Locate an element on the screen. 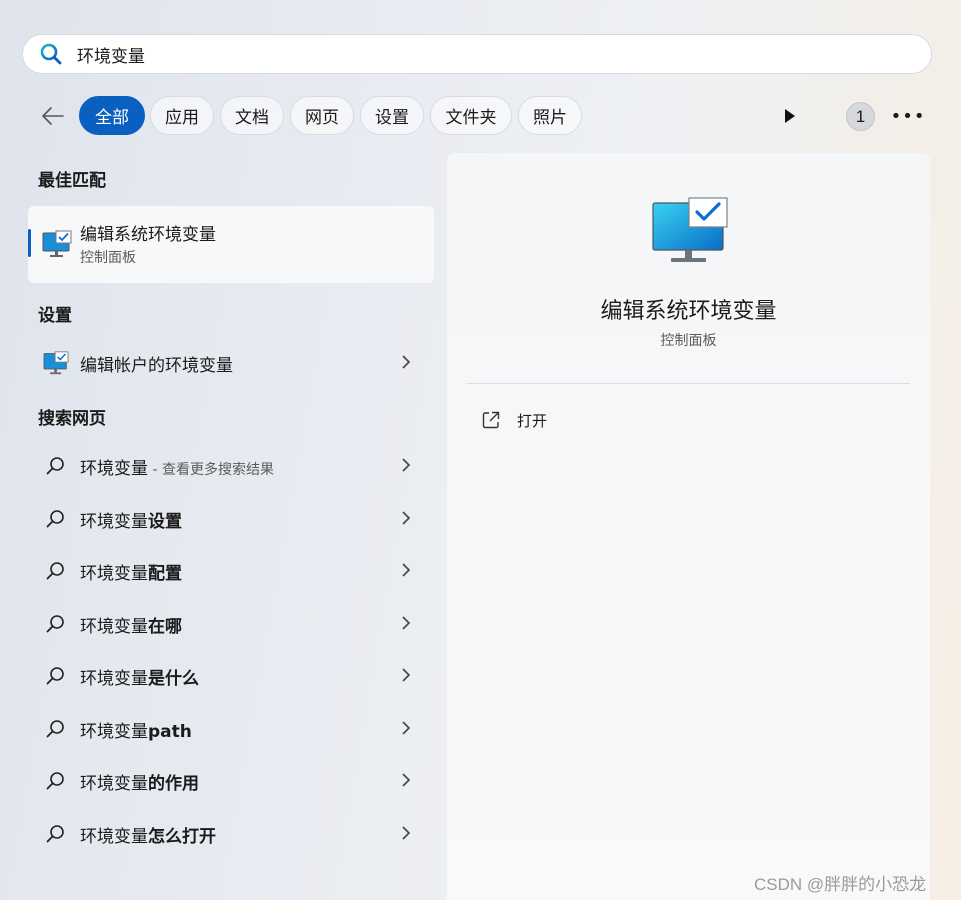 The width and height of the screenshot is (961, 900). open-button: 打开 is located at coordinates (571, 420).